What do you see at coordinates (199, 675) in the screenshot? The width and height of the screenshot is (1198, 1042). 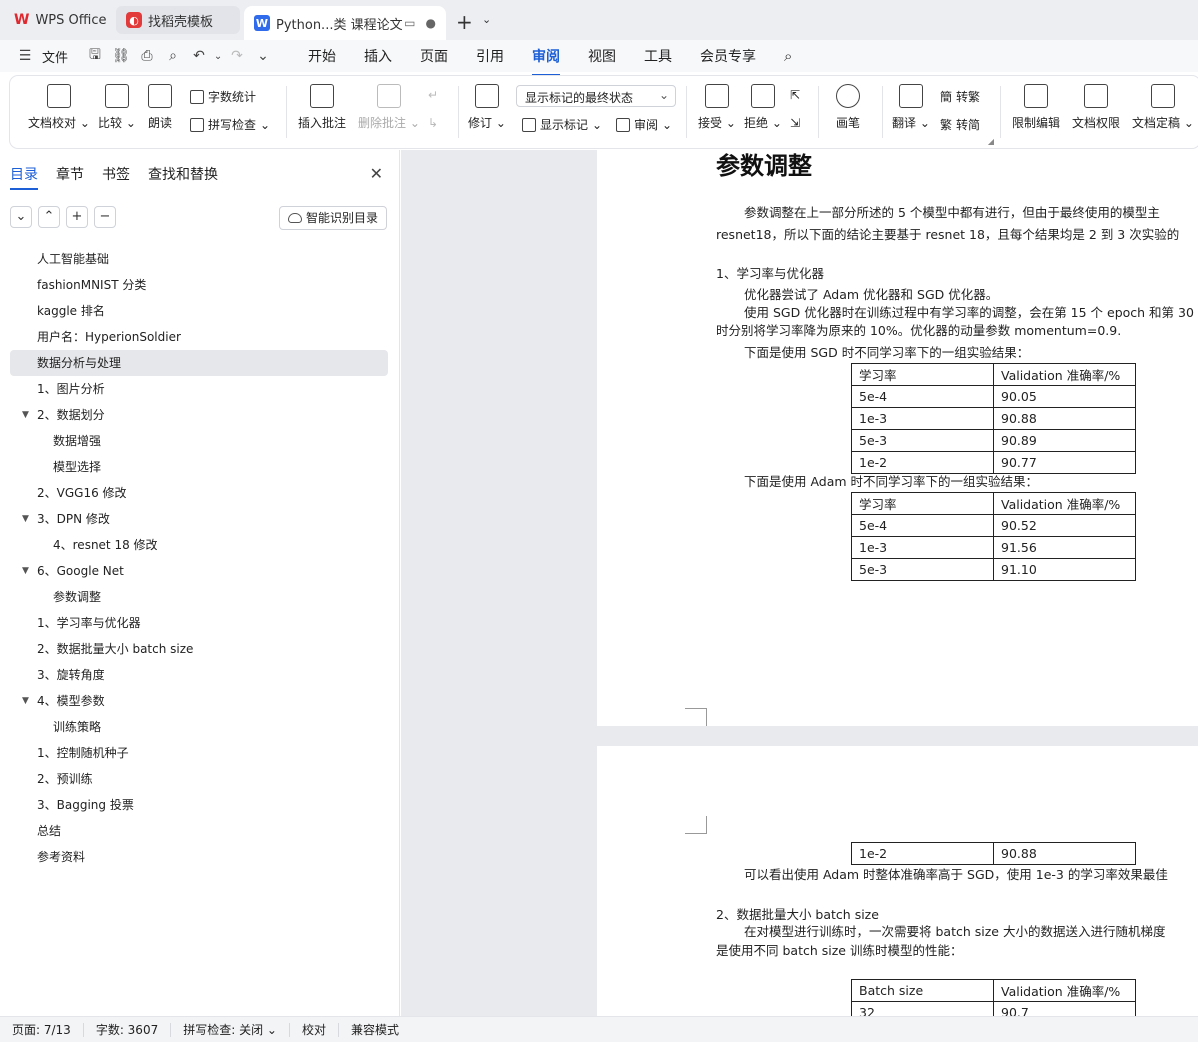 I see `toc-item: 3、旋转角度` at bounding box center [199, 675].